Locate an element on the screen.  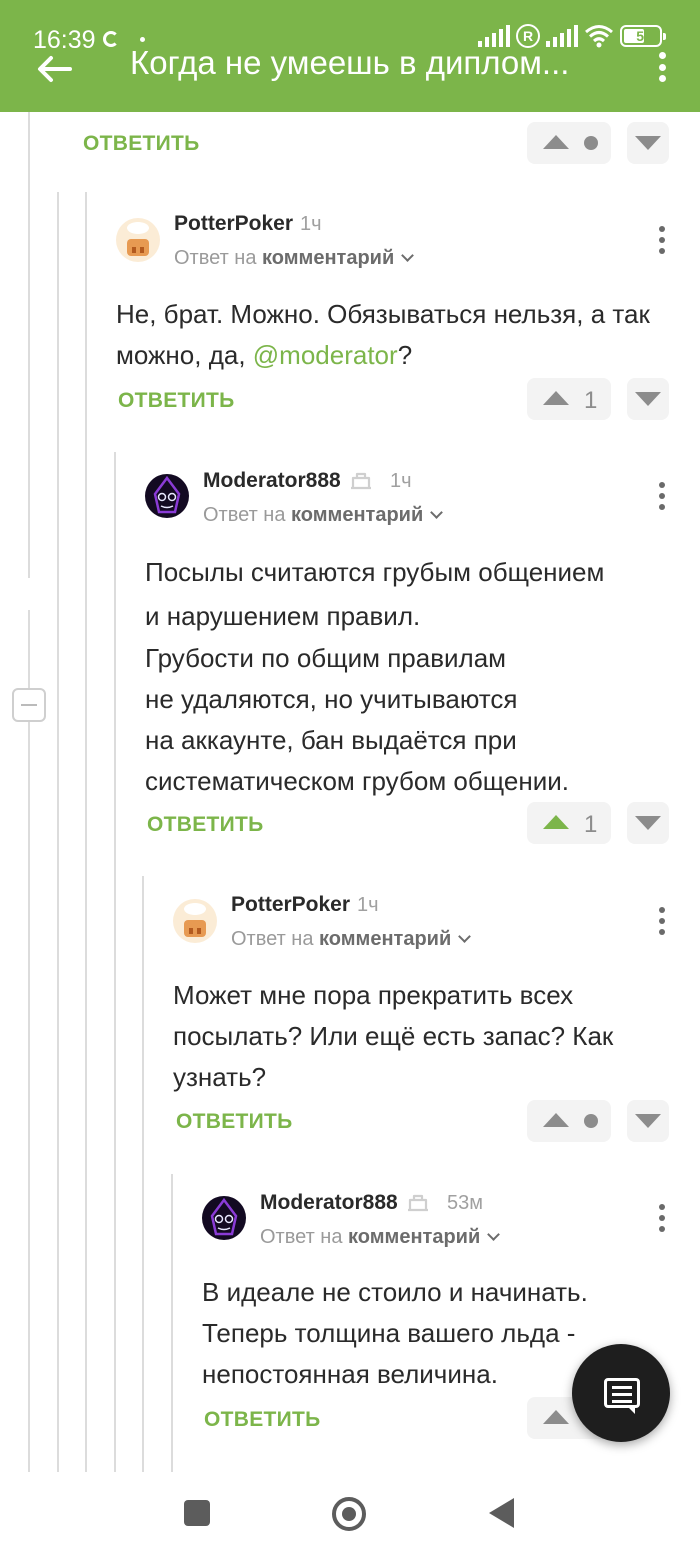
dnd-icon is located at coordinates (111, 39).